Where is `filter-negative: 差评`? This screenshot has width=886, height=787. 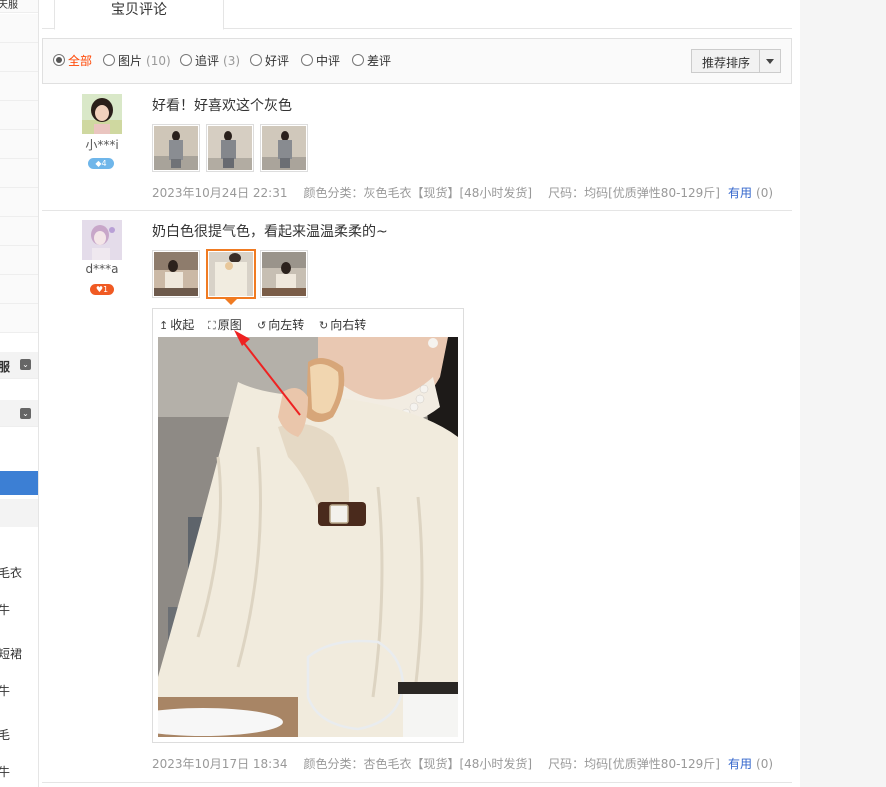
filter-negative: 差评 is located at coordinates (371, 60).